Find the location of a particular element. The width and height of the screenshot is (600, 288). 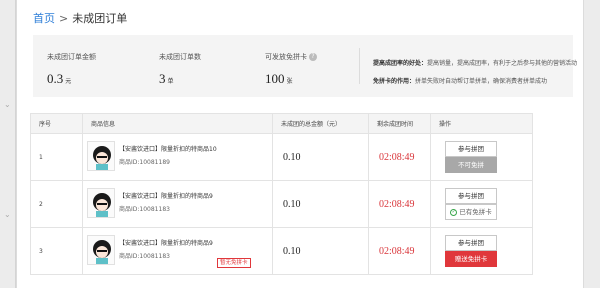

row-index: 3 is located at coordinates (56, 251).